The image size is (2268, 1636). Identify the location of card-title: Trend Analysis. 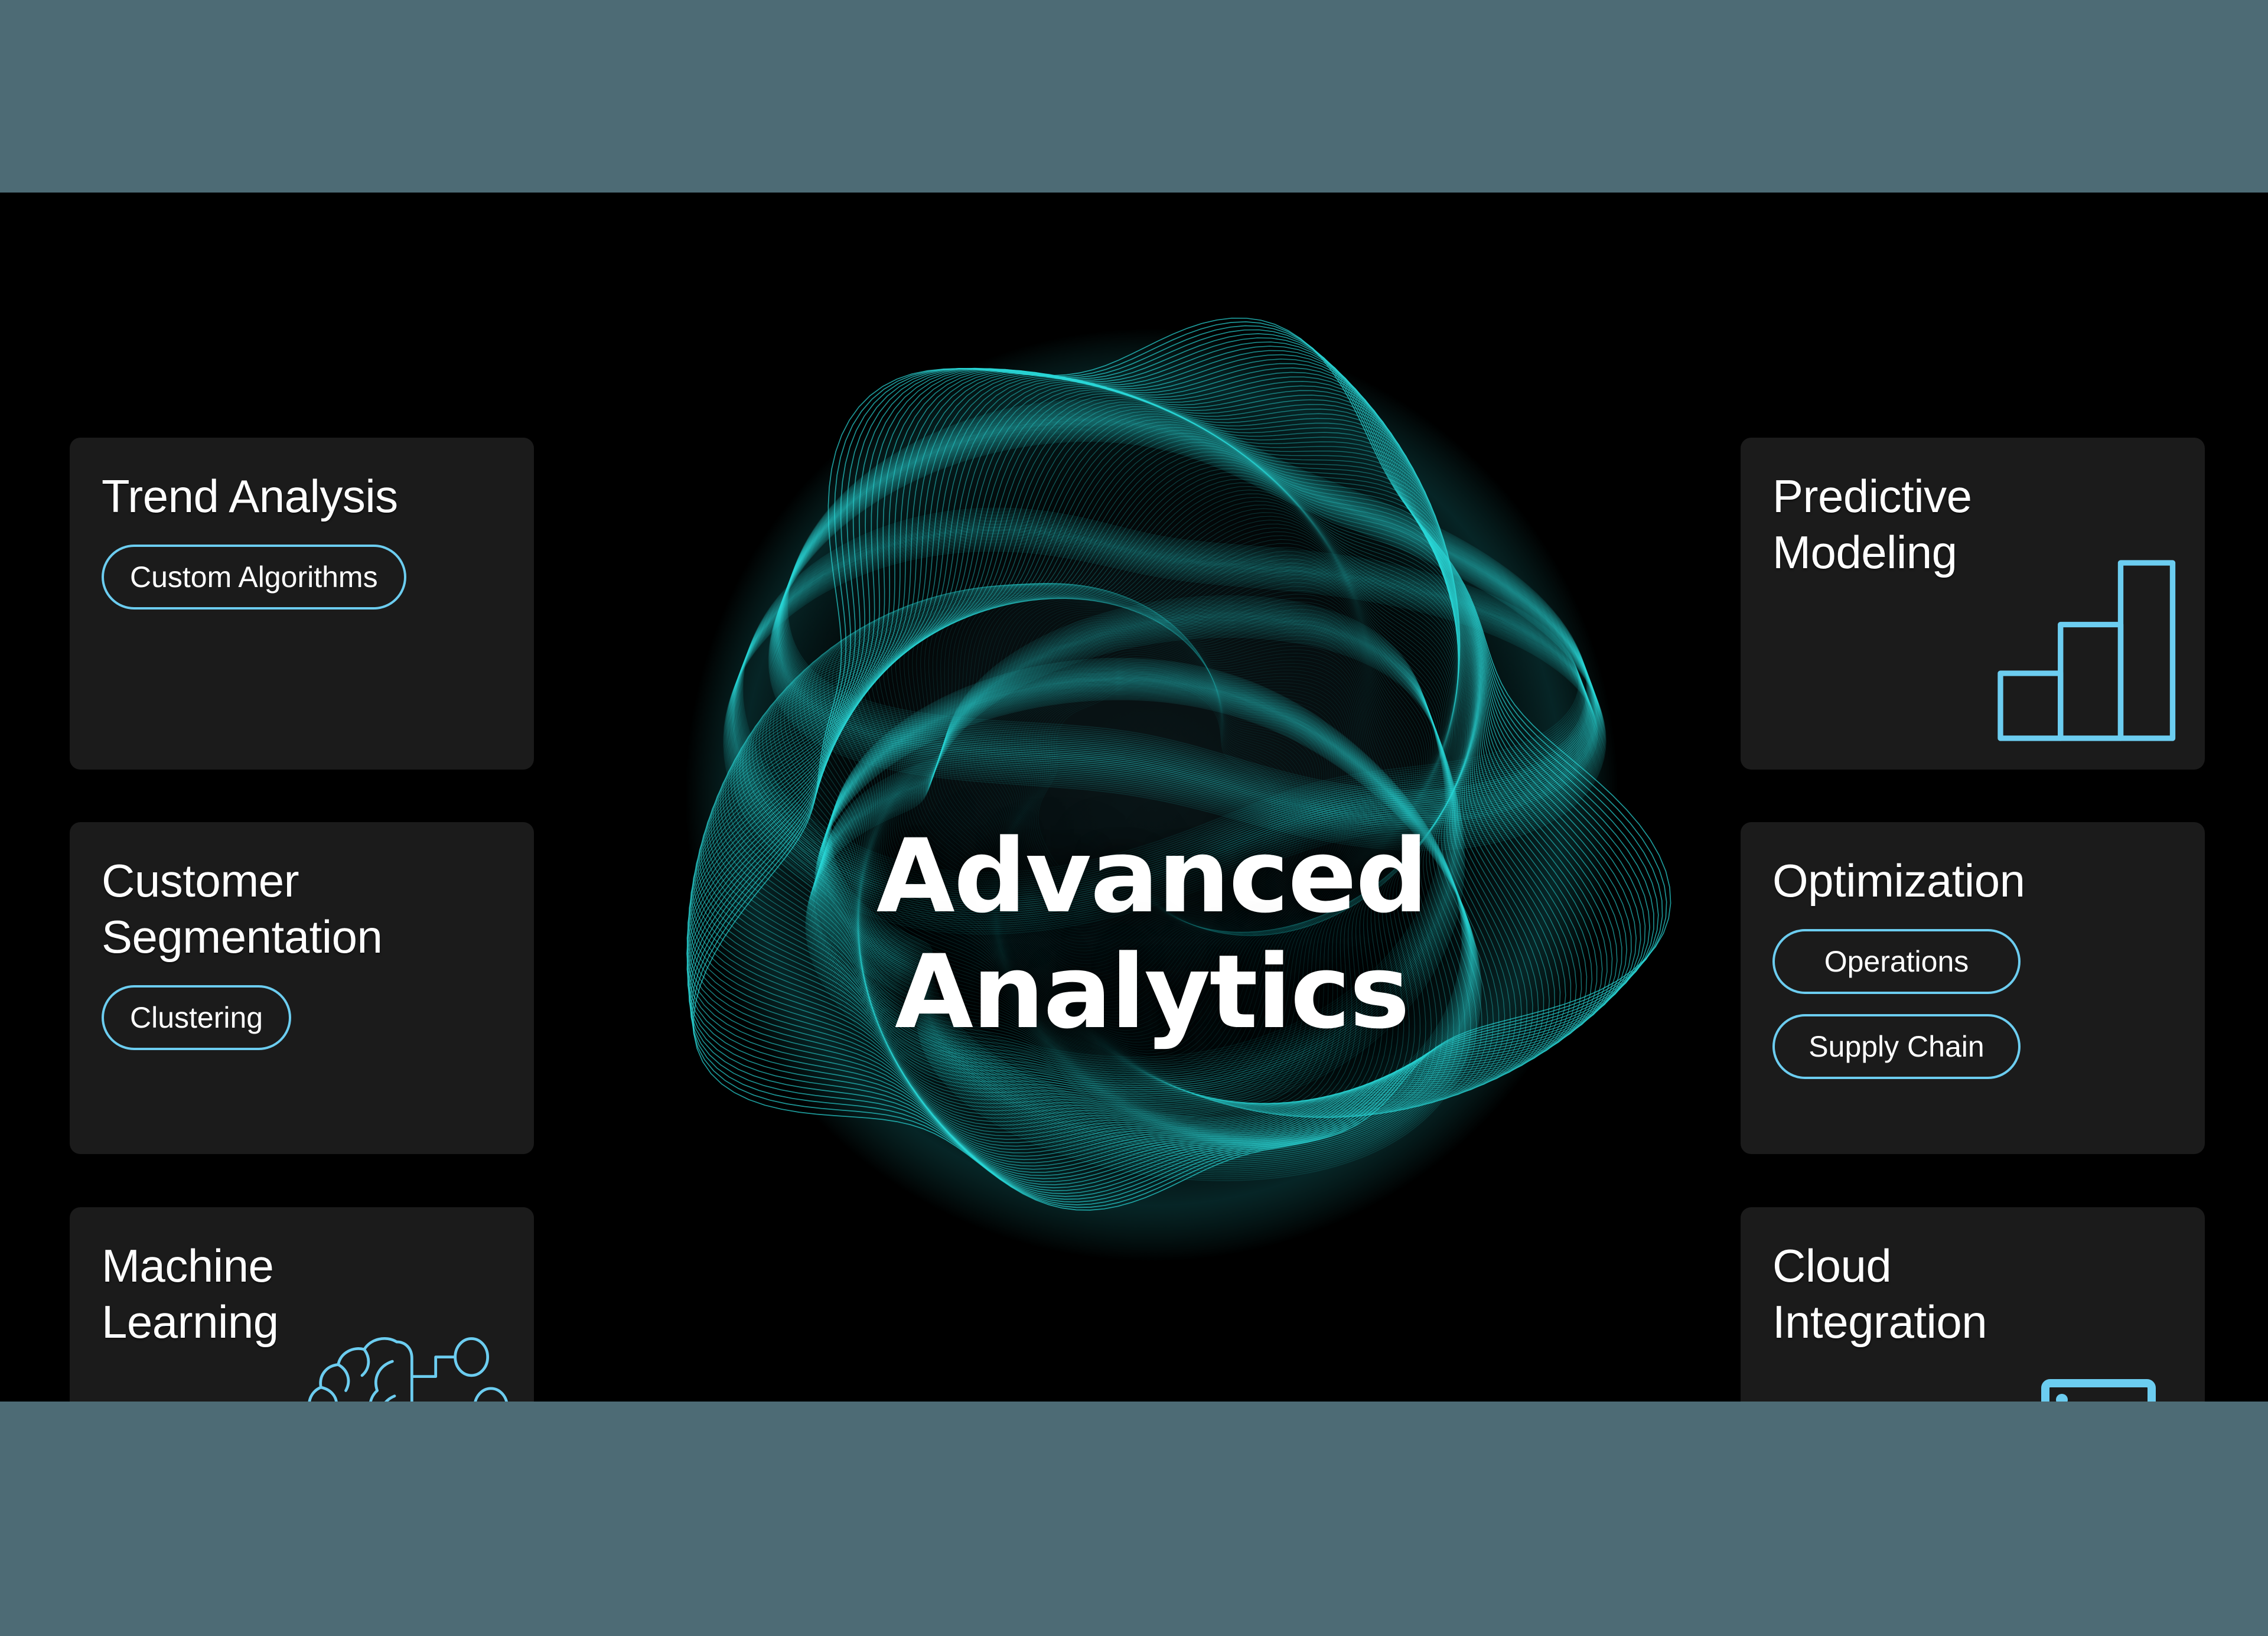
(250, 496).